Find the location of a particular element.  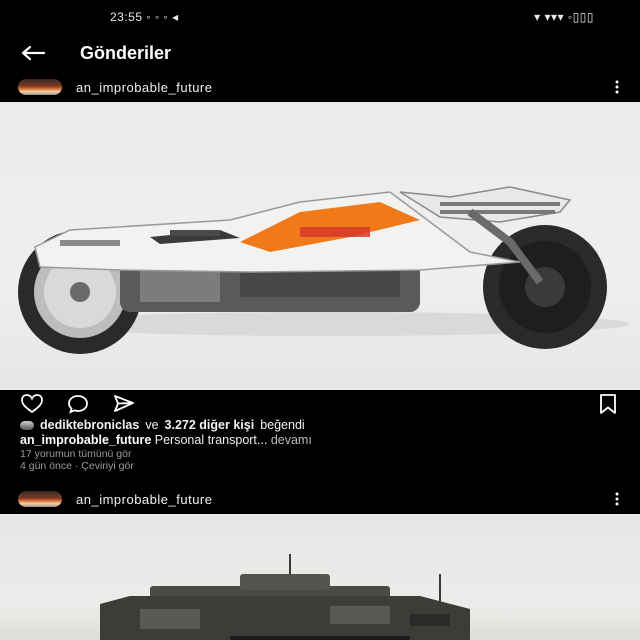

arrow-left-icon is located at coordinates (33, 53).